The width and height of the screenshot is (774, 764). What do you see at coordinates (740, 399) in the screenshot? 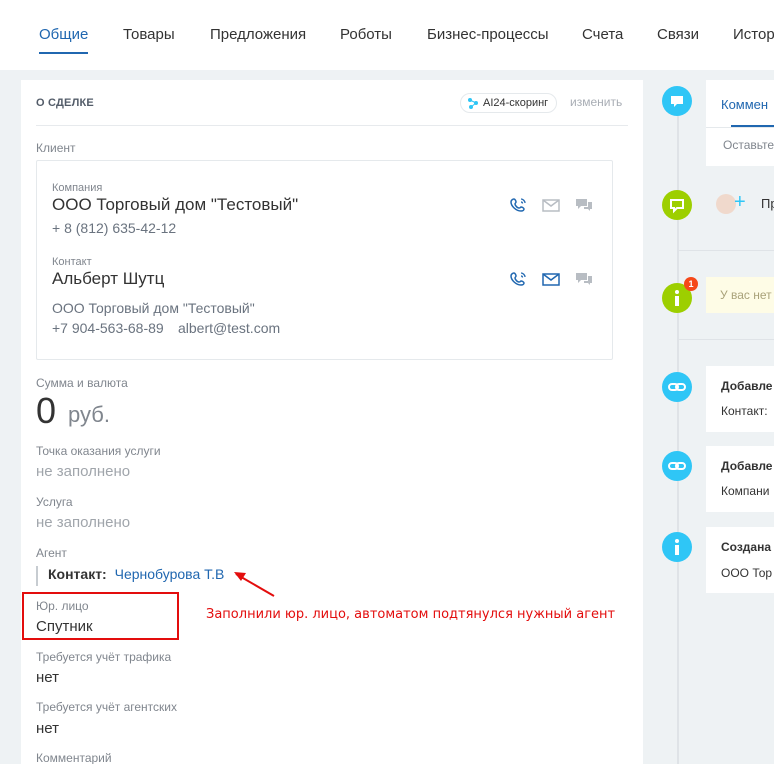
I see `event-card-contact-added: Добавле Контакт:` at bounding box center [740, 399].